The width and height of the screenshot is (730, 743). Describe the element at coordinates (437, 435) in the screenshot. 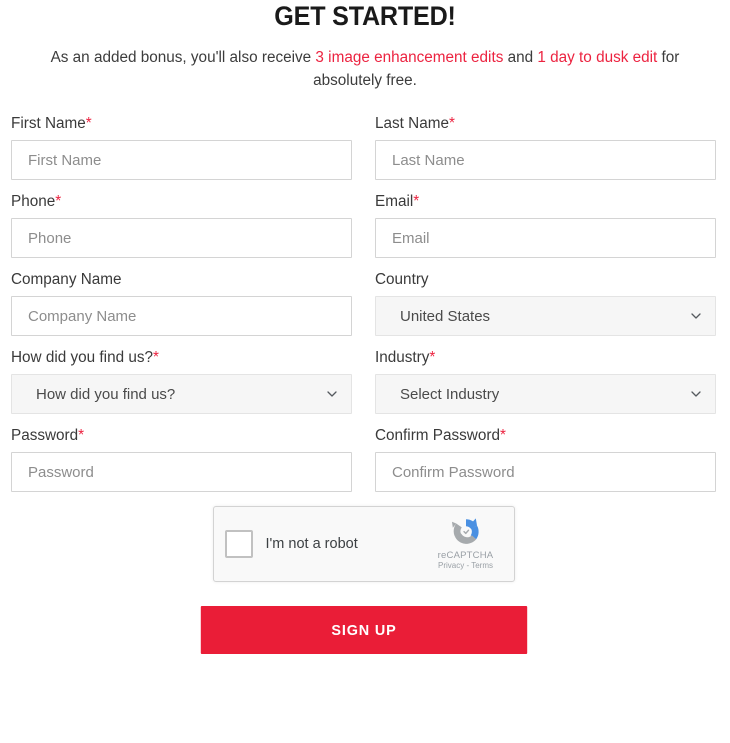

I see `label-confirm-password-text: Confirm Password` at that location.